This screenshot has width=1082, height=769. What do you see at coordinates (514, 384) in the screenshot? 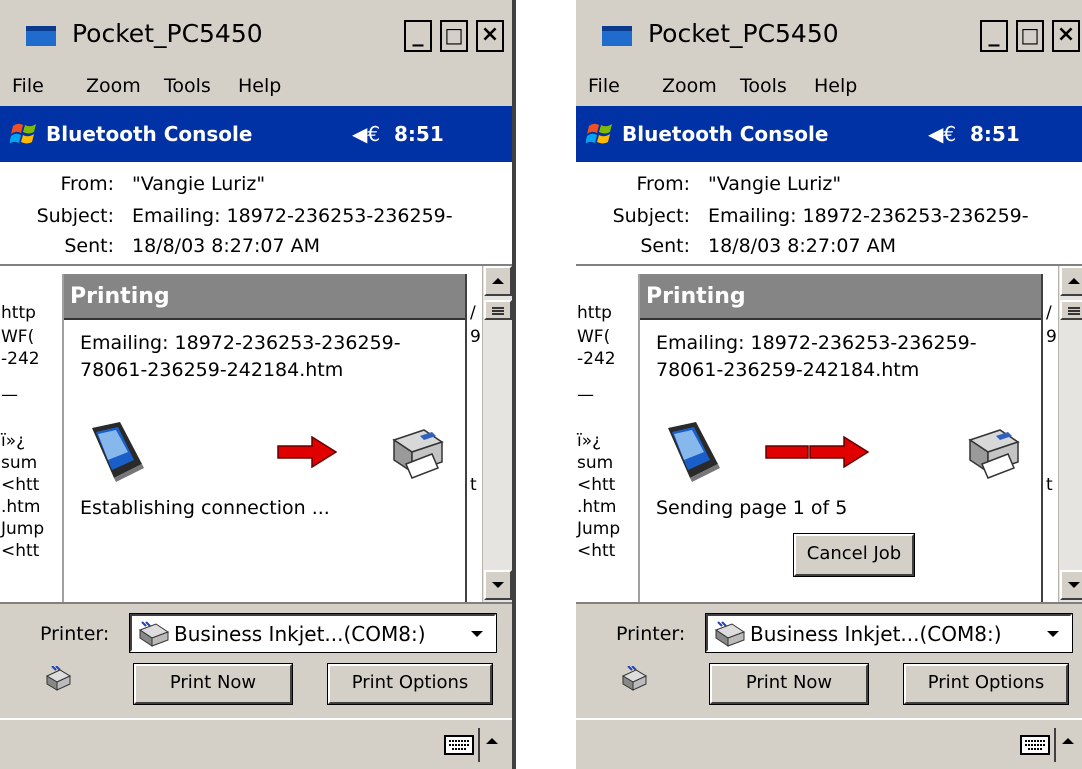
I see `device-edge` at bounding box center [514, 384].